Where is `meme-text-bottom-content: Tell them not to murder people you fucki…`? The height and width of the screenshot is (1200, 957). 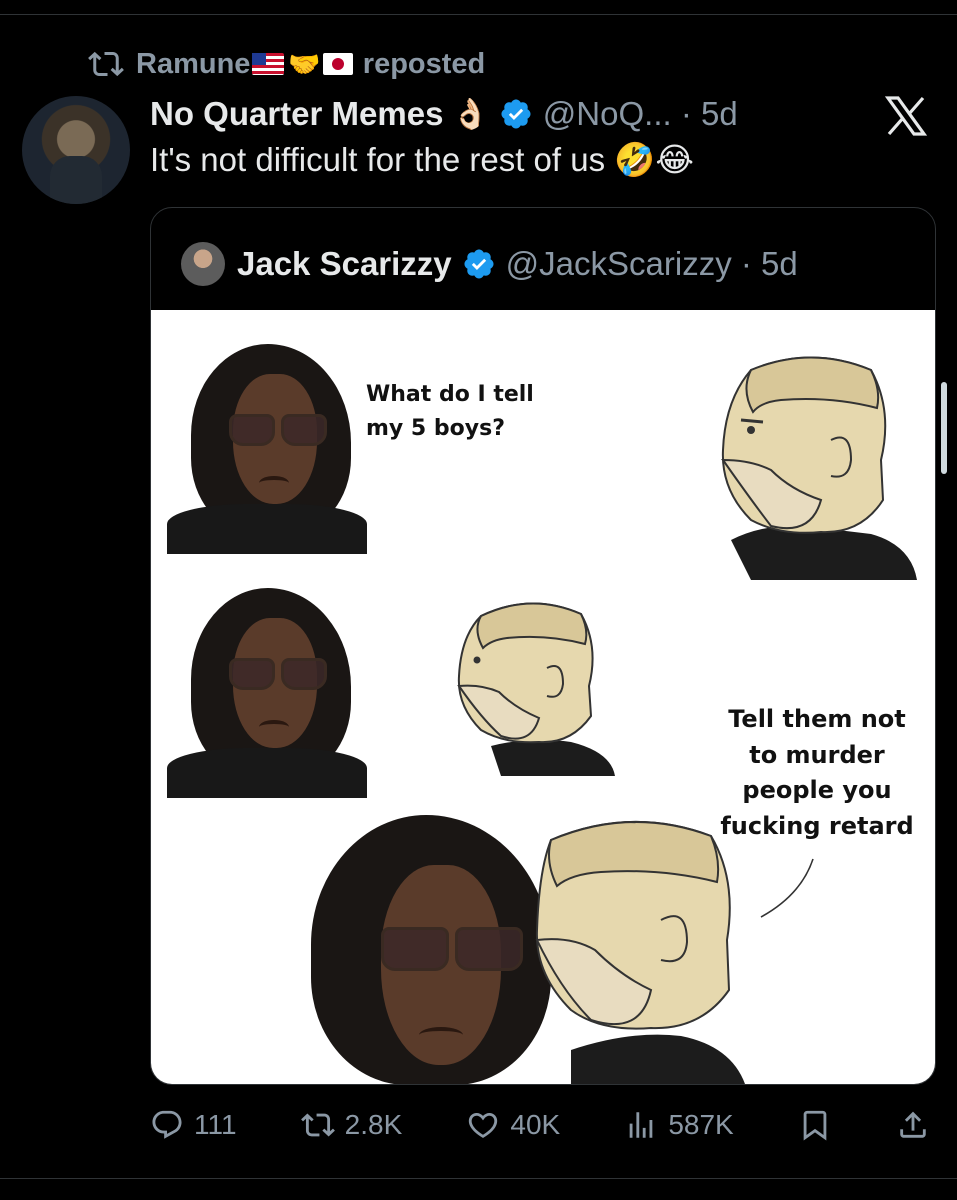 meme-text-bottom-content: Tell them not to murder people you fucki… is located at coordinates (817, 772).